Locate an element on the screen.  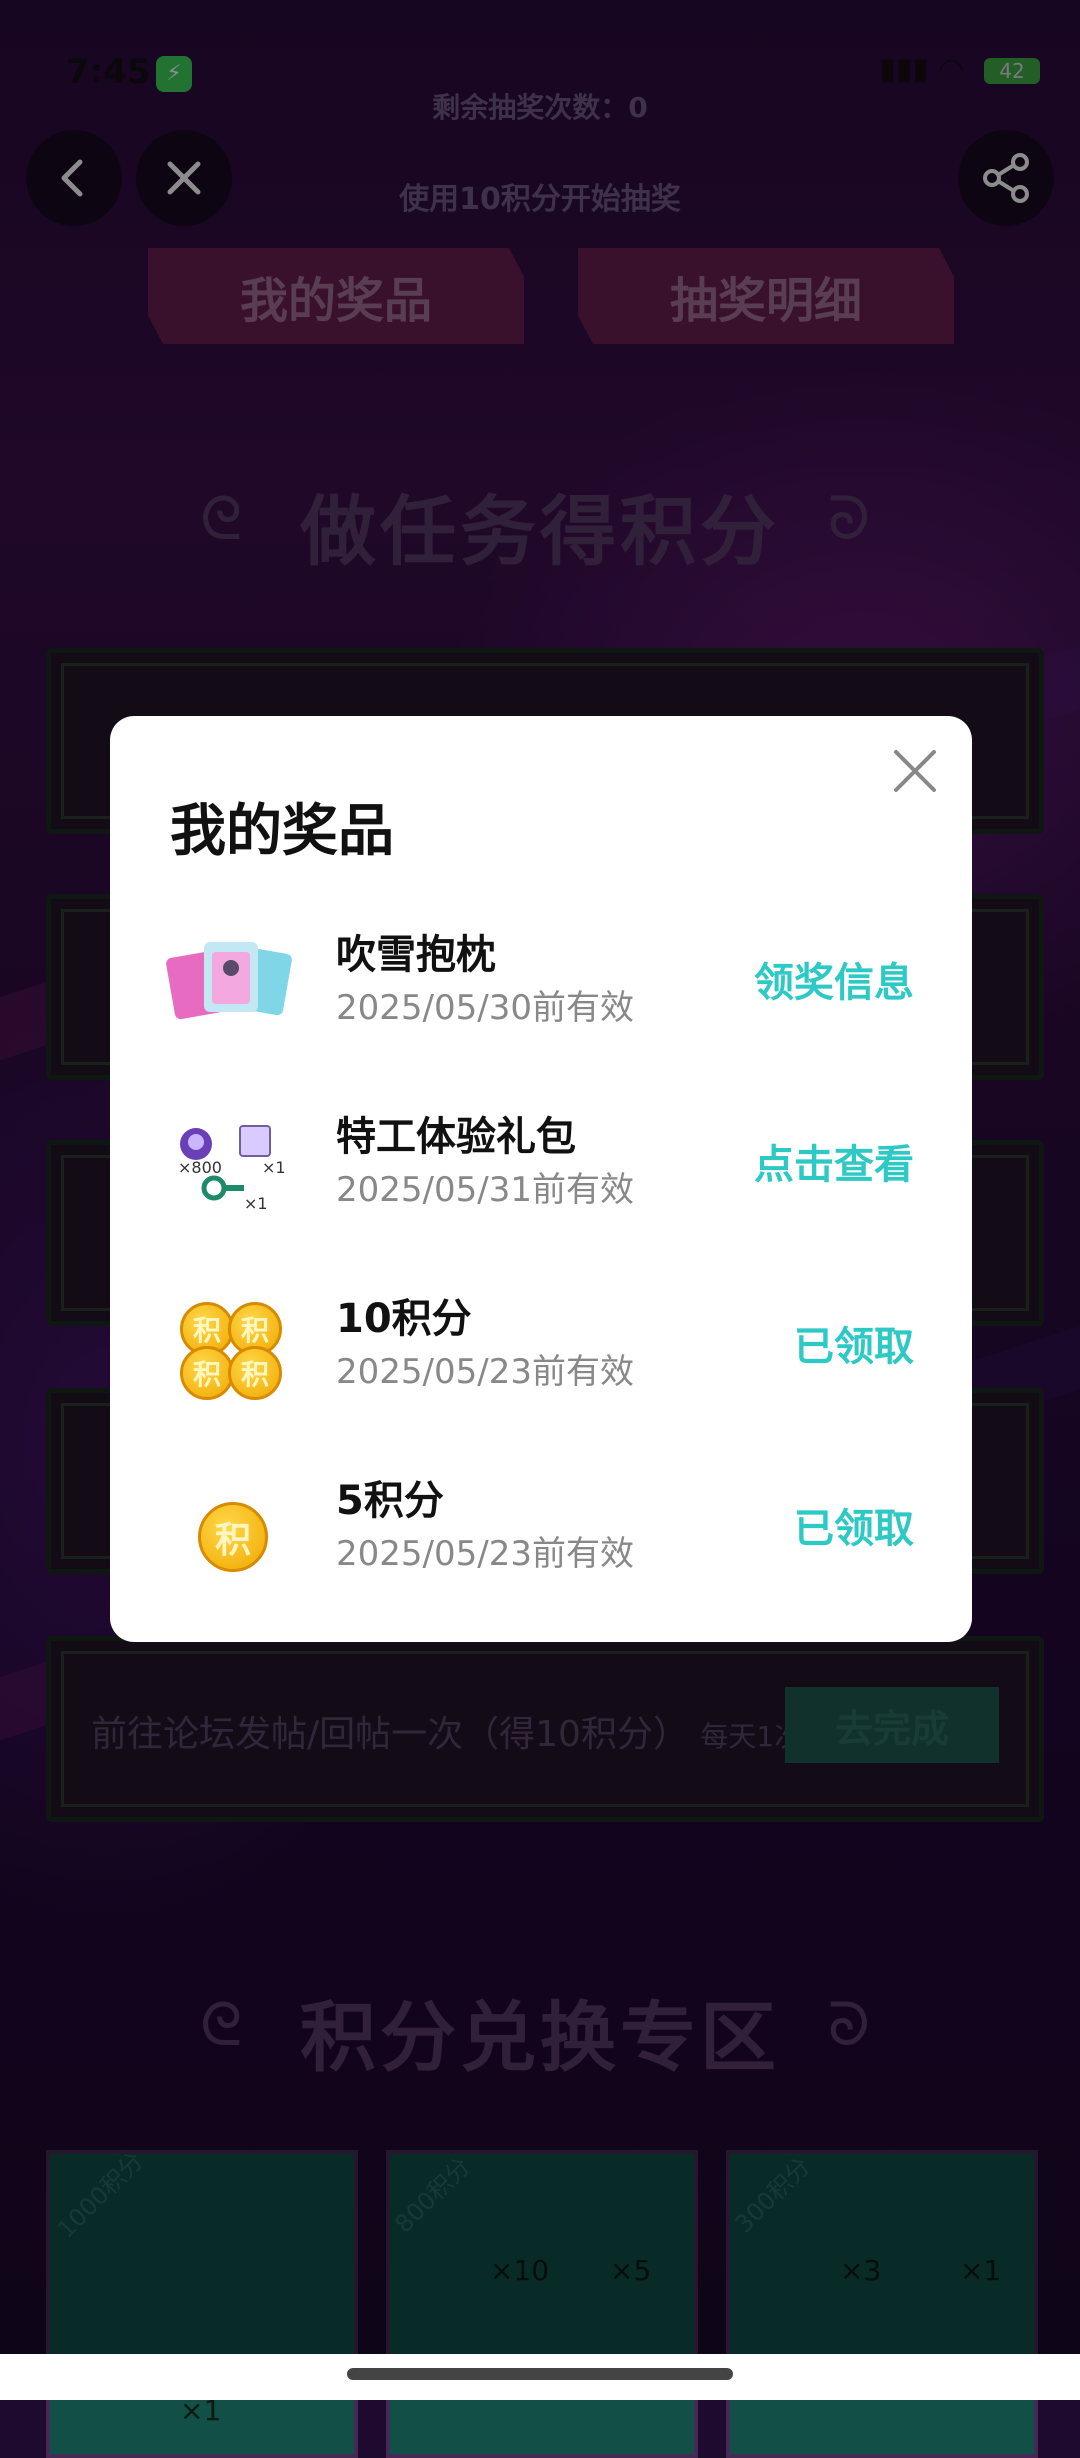
prize-item: 吹雪抱枕 2025/05/30前有效 领奖信息 is located at coordinates (541, 984).